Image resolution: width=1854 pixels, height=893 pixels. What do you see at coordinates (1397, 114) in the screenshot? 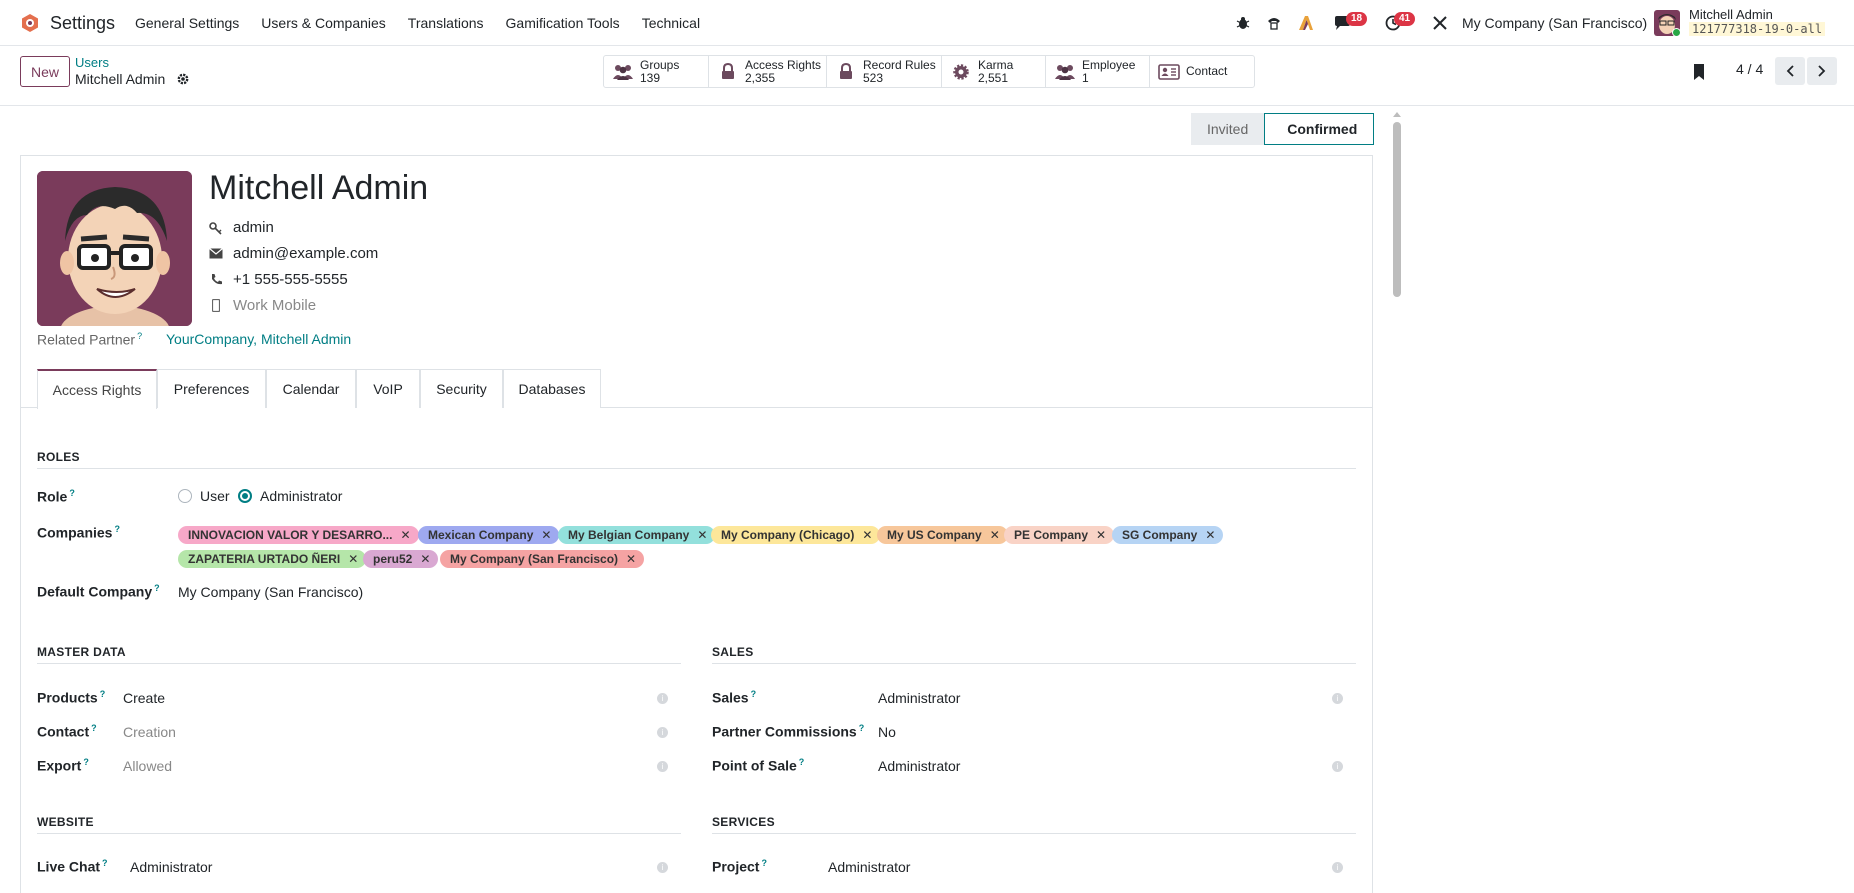
I see `scroll-up-arrow-icon` at bounding box center [1397, 114].